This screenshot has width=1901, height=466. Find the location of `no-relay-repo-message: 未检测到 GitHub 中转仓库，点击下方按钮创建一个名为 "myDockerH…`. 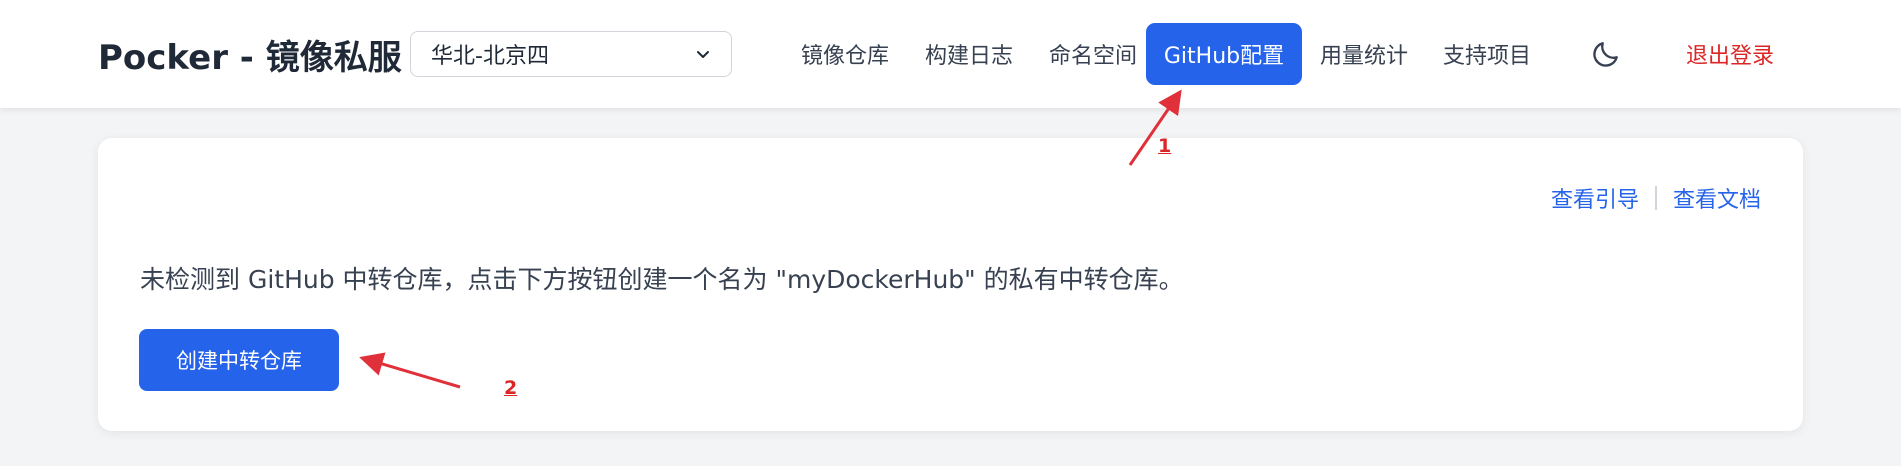

no-relay-repo-message: 未检测到 GitHub 中转仓库，点击下方按钮创建一个名为 "myDockerH… is located at coordinates (662, 279).